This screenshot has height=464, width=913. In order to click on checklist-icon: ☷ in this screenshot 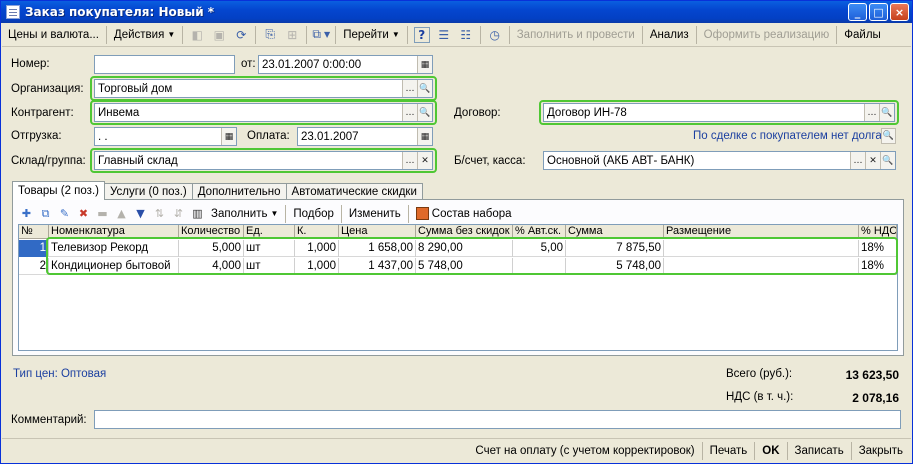, I will do `click(466, 35)`.